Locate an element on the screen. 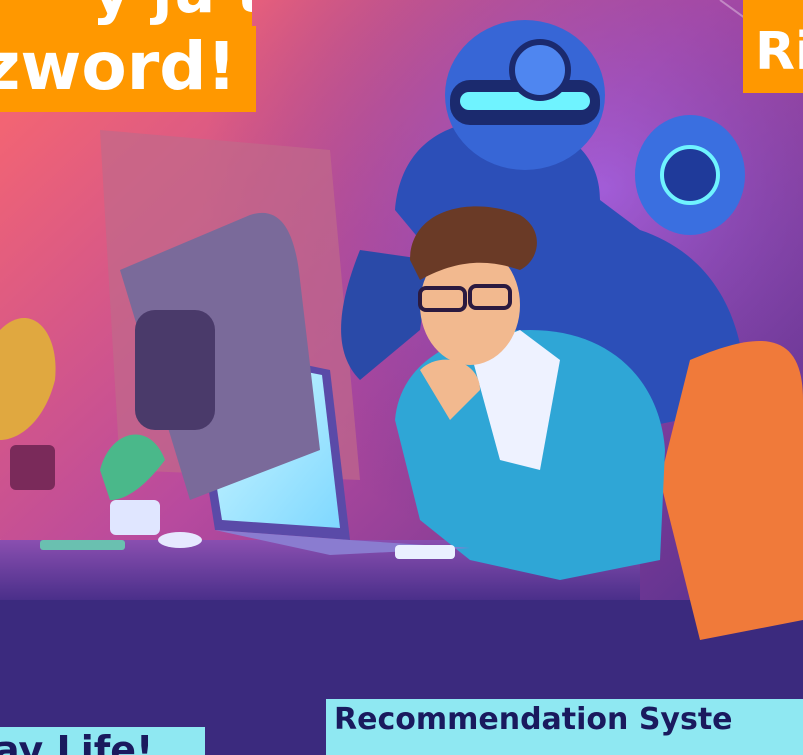 The height and width of the screenshot is (755, 803). banner-bottom-left: ay Life! is located at coordinates (102, 741).